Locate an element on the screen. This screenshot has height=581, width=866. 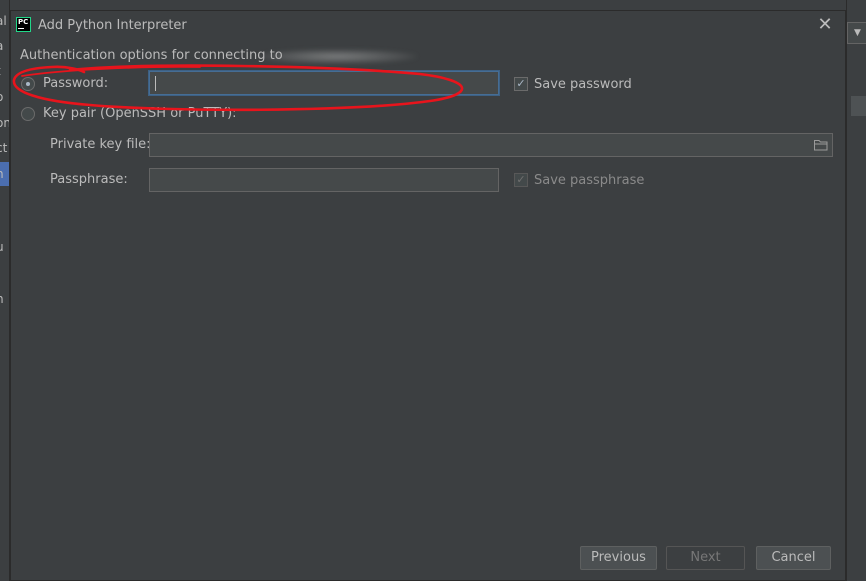
background-fragment: j is located at coordinates (4, 199).